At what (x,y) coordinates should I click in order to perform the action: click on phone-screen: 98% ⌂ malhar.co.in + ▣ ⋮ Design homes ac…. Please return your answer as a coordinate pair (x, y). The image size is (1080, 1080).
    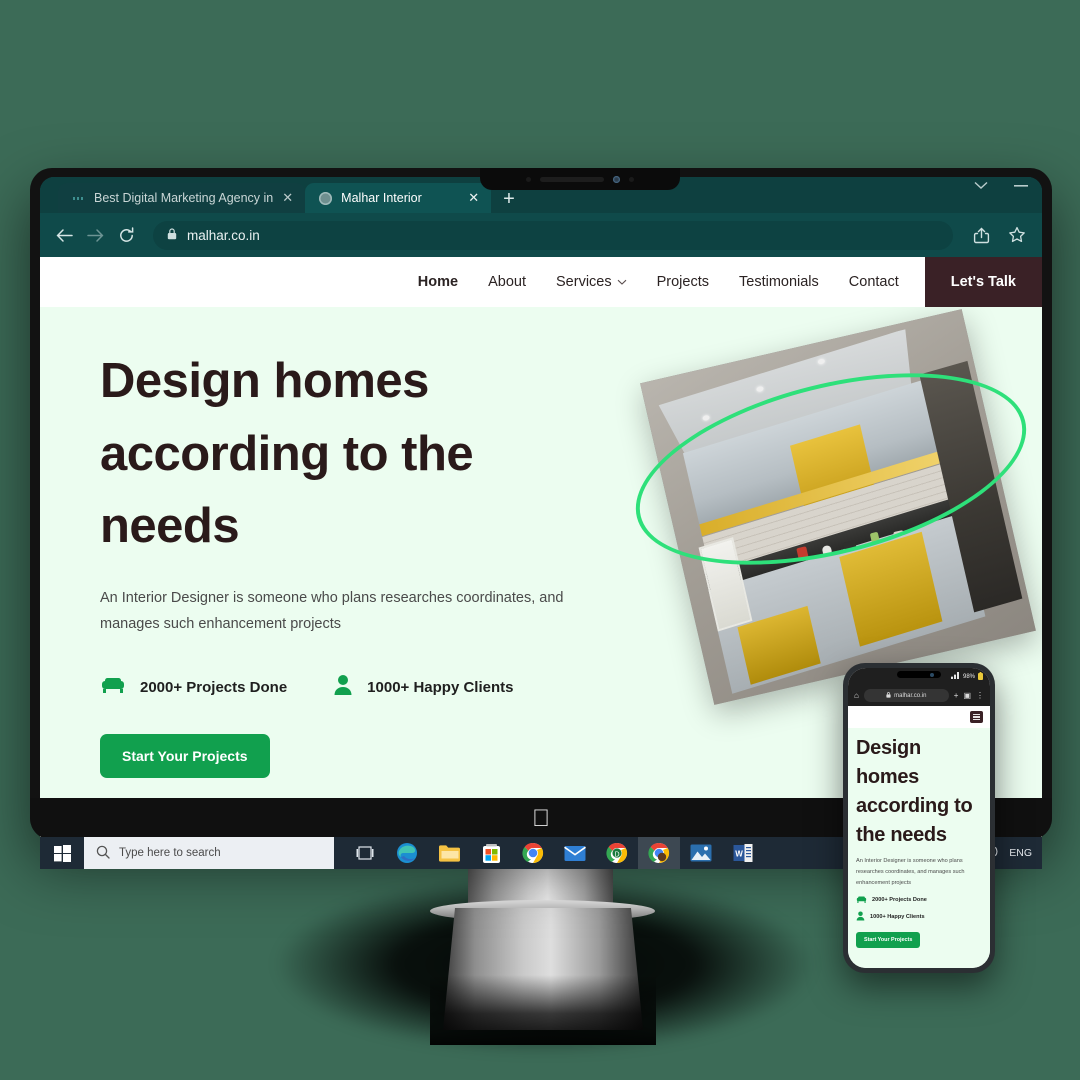
    Looking at the image, I should click on (919, 818).